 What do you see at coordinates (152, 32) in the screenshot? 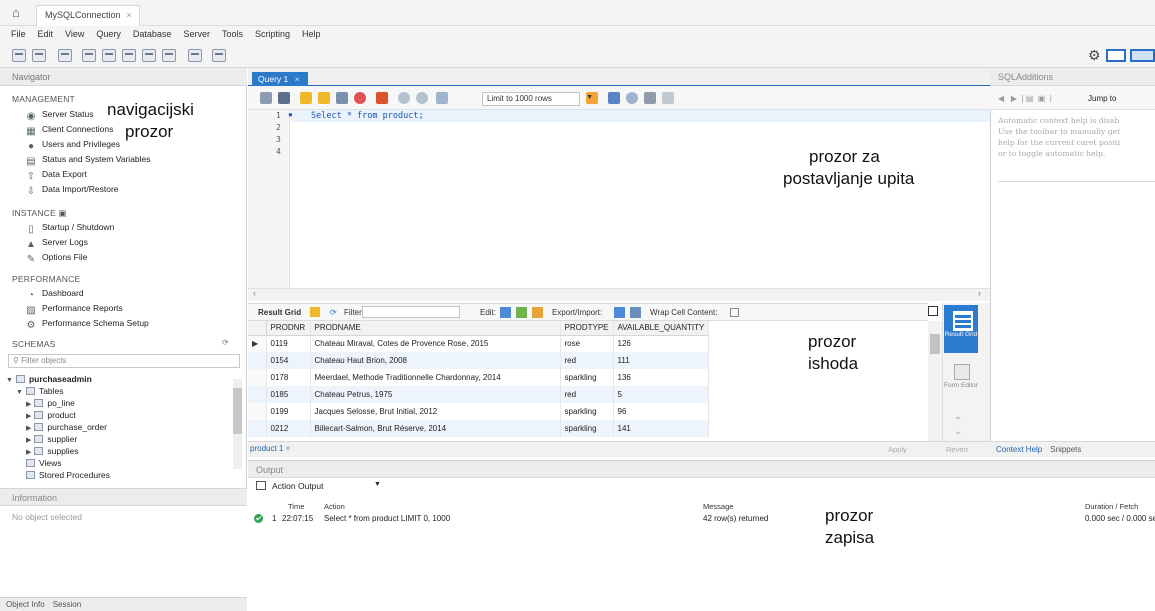
I see `menu-database: Database` at bounding box center [152, 32].